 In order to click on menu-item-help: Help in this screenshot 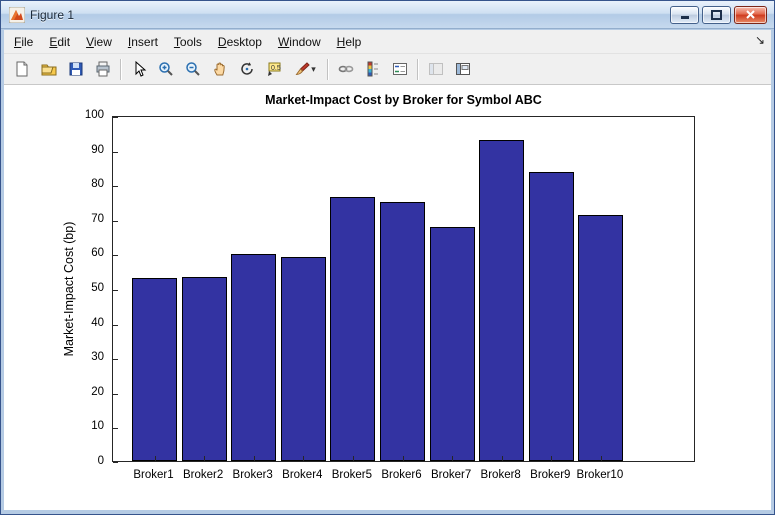, I will do `click(349, 42)`.